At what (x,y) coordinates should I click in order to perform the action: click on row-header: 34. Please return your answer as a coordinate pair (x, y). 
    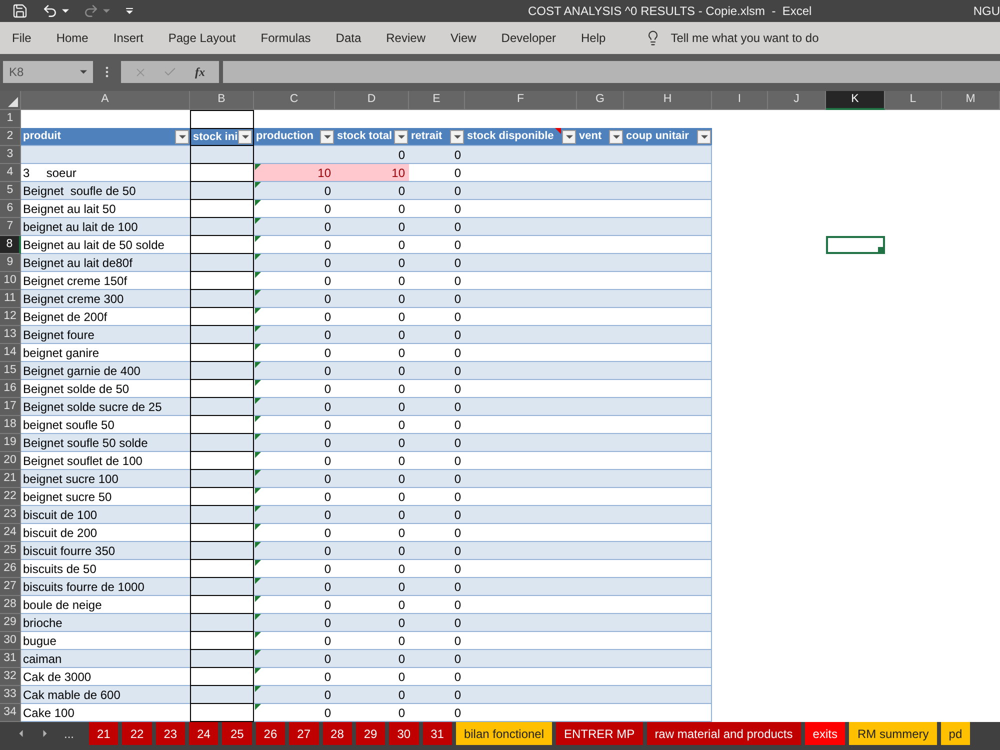
    Looking at the image, I should click on (10, 713).